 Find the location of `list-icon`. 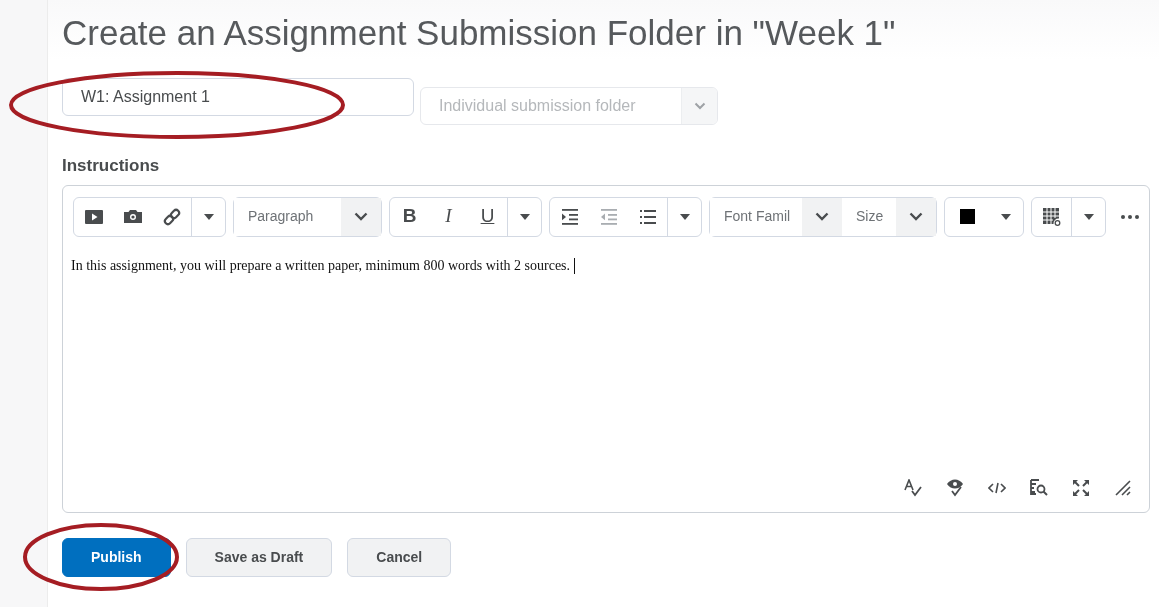

list-icon is located at coordinates (647, 216).